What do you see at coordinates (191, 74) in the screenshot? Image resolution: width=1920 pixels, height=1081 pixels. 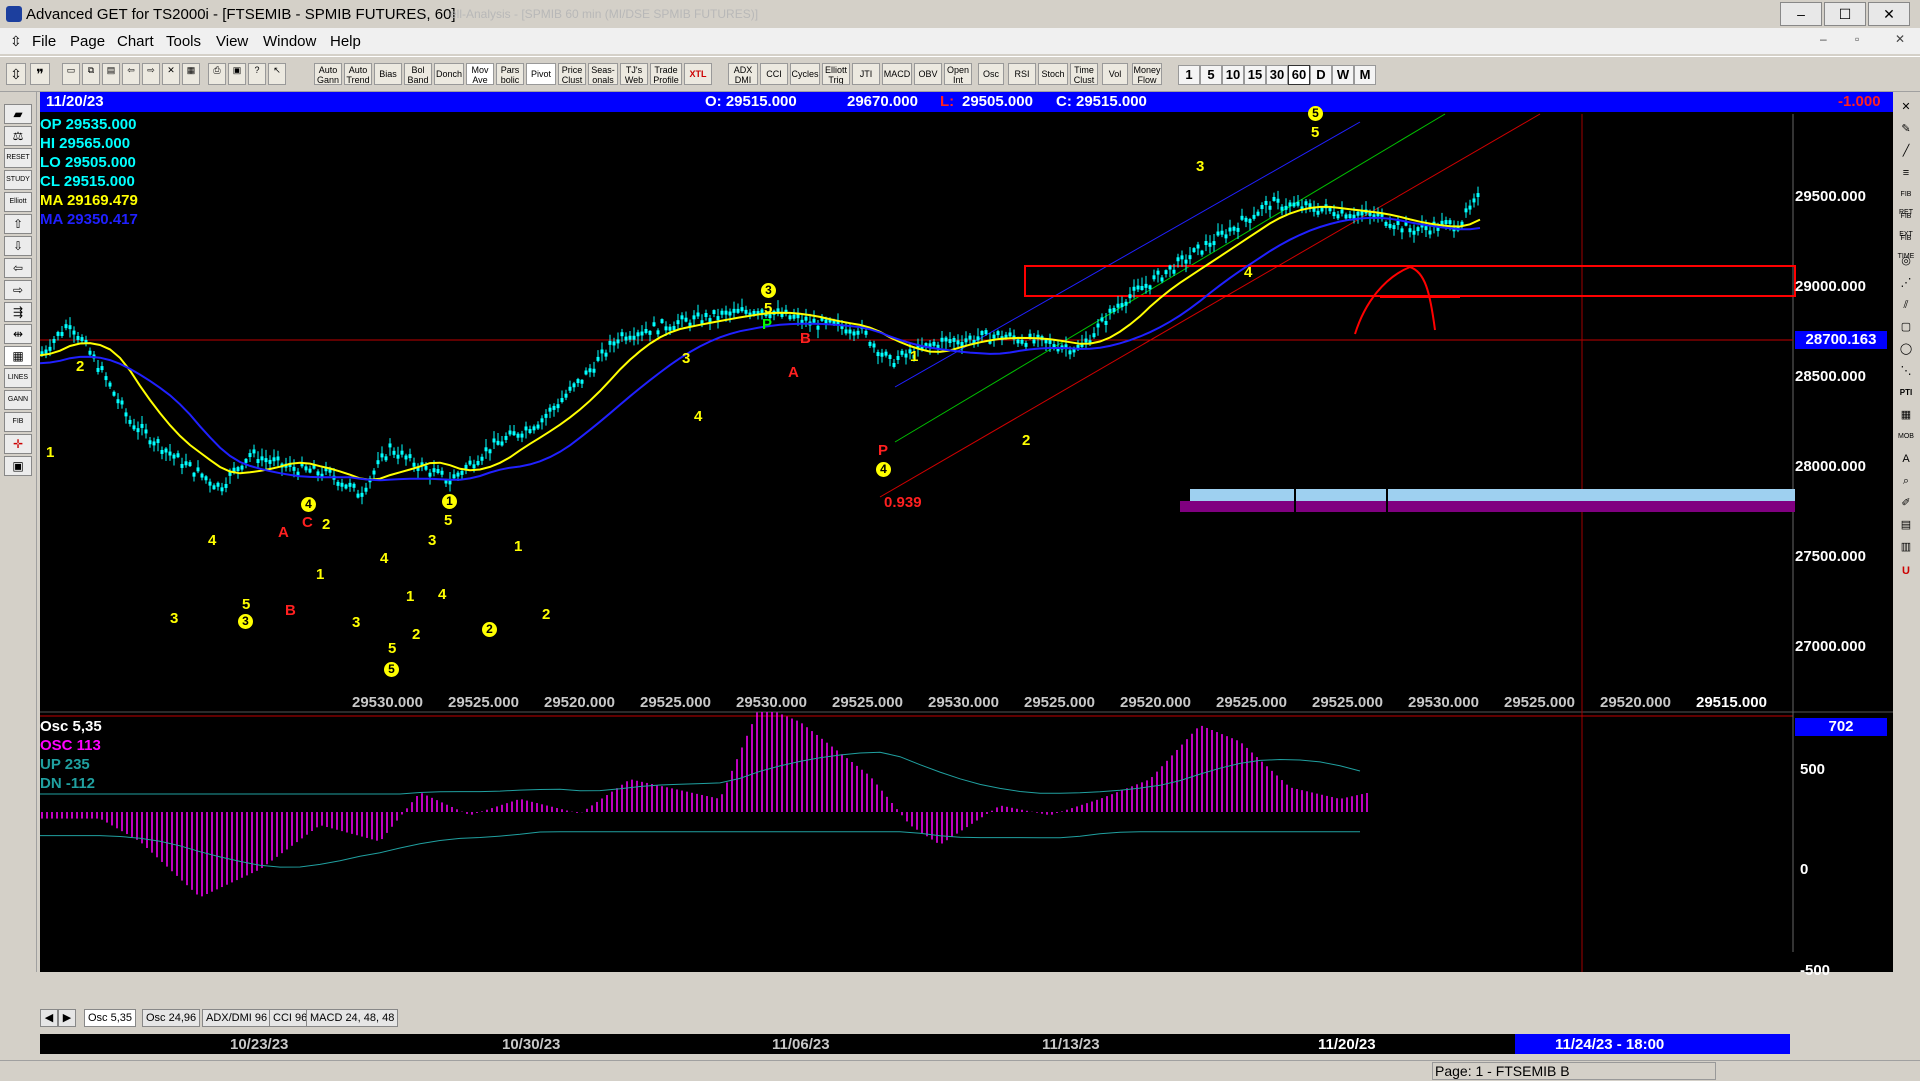 I see `grid-icon: ▦` at bounding box center [191, 74].